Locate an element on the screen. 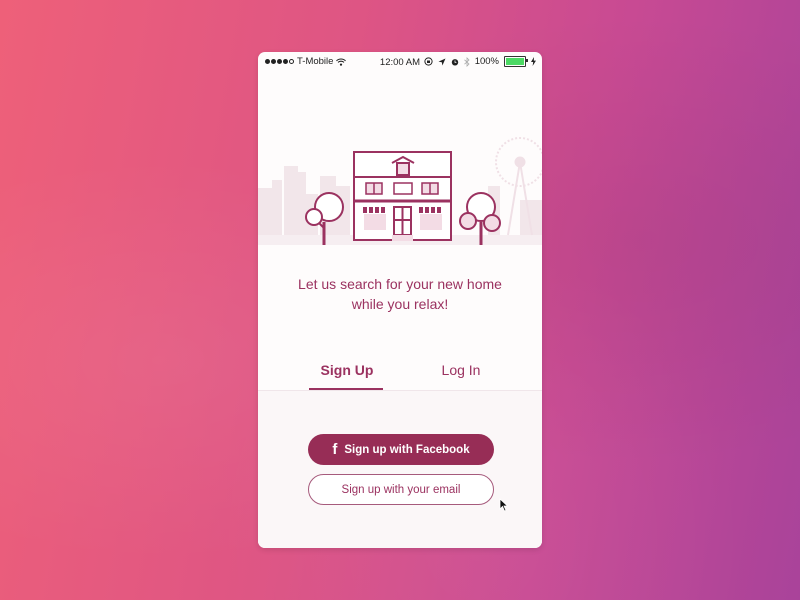 The width and height of the screenshot is (800, 600). tagline-line-2: while you relax! is located at coordinates (400, 304).